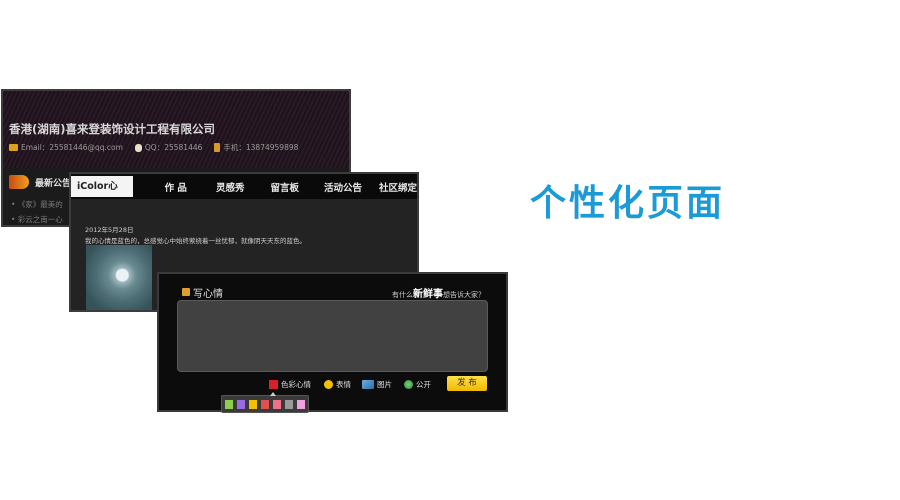 The image size is (900, 500). Describe the element at coordinates (13, 147) in the screenshot. I see `email-icon` at that location.